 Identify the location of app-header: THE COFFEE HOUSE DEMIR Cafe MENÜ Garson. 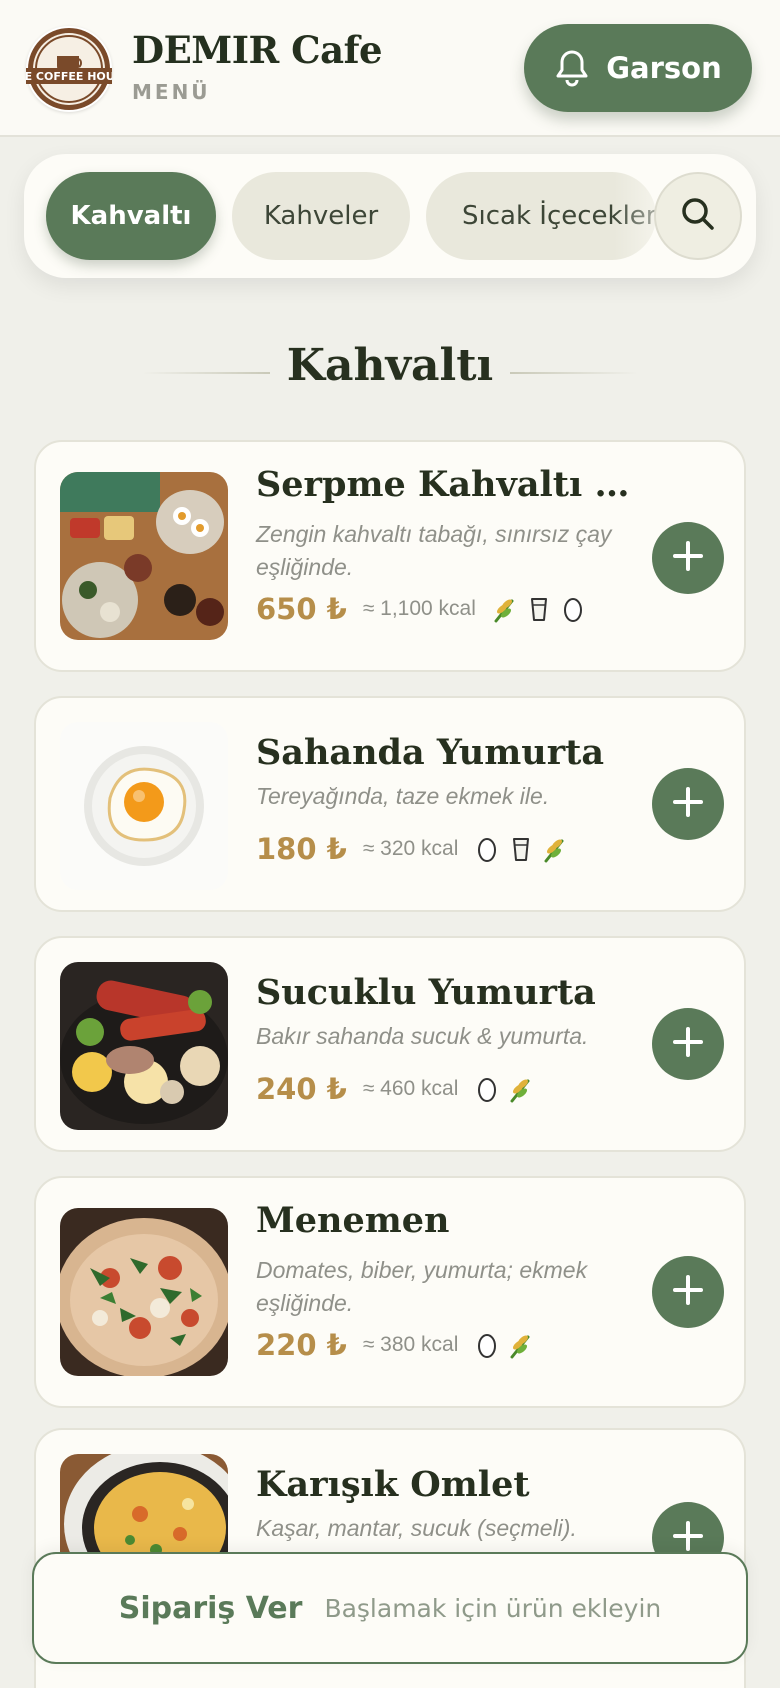
(390, 68).